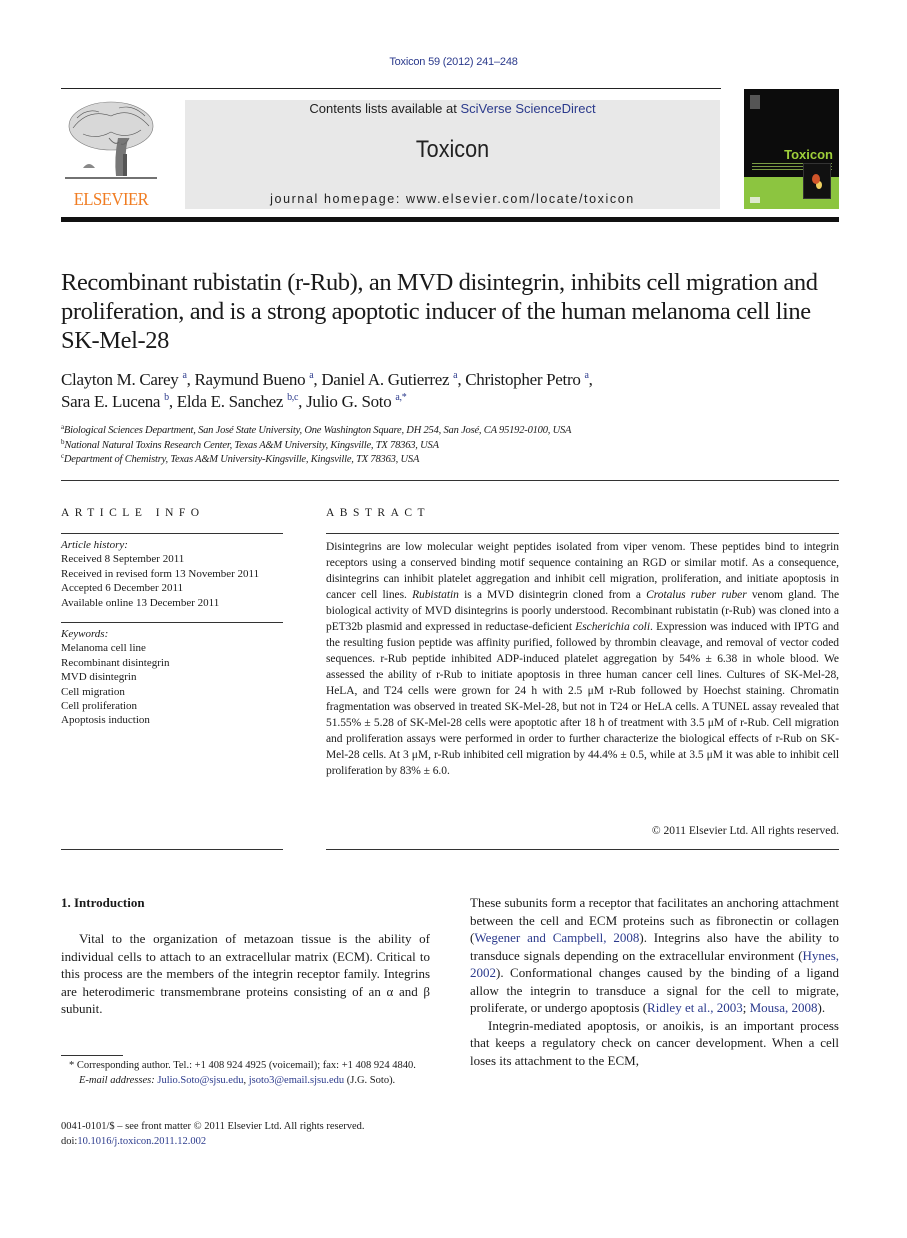 The image size is (907, 1238). I want to click on article-info-heading: ARTICLE INFO, so click(133, 513).